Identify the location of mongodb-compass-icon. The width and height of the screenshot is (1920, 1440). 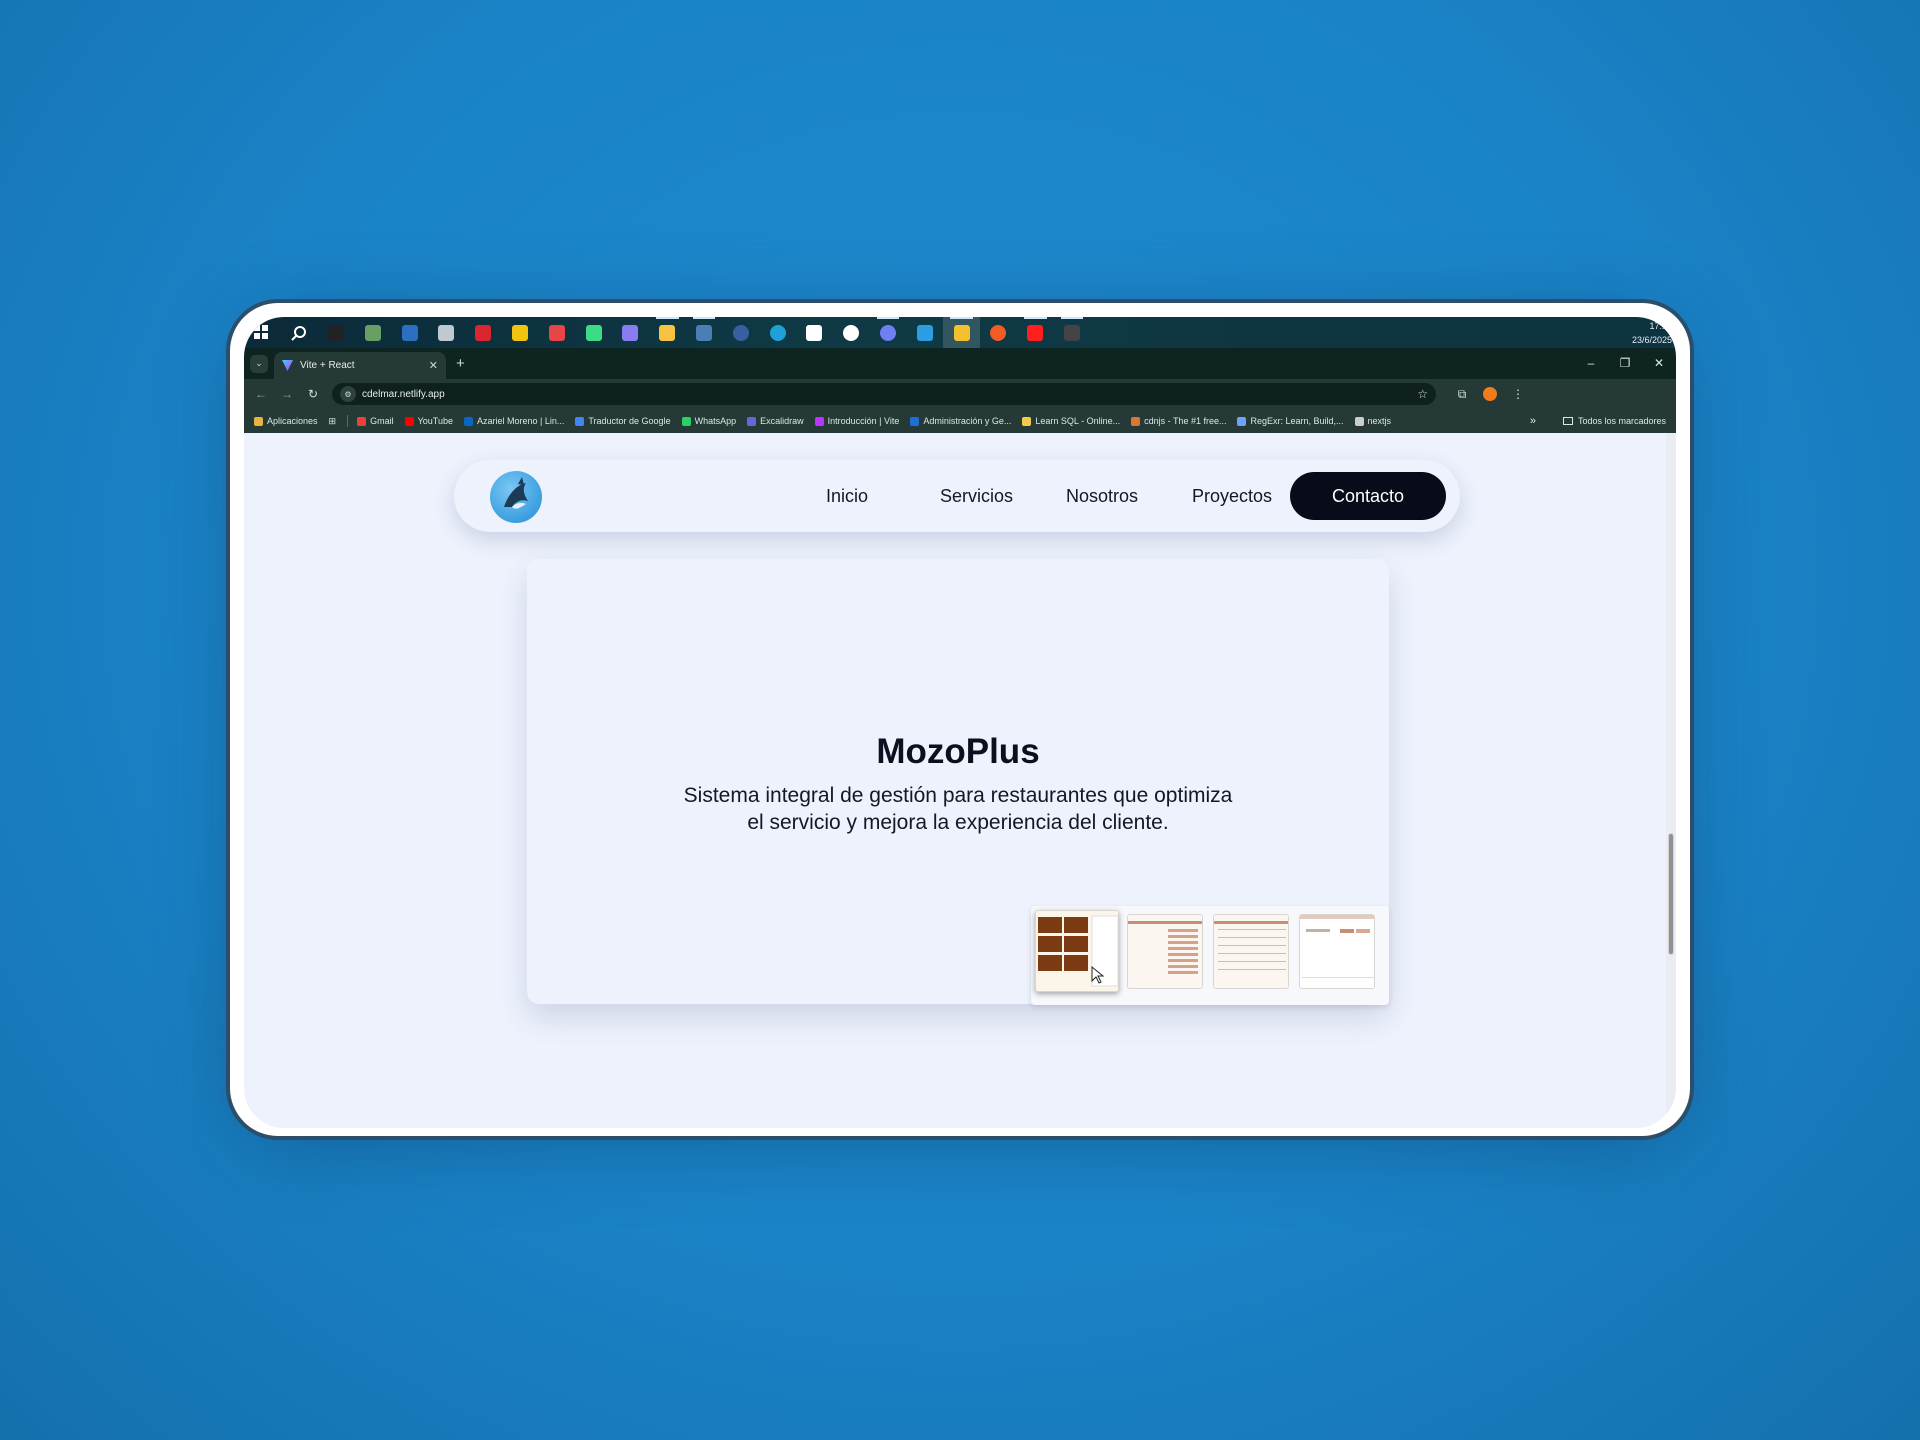
(814, 332).